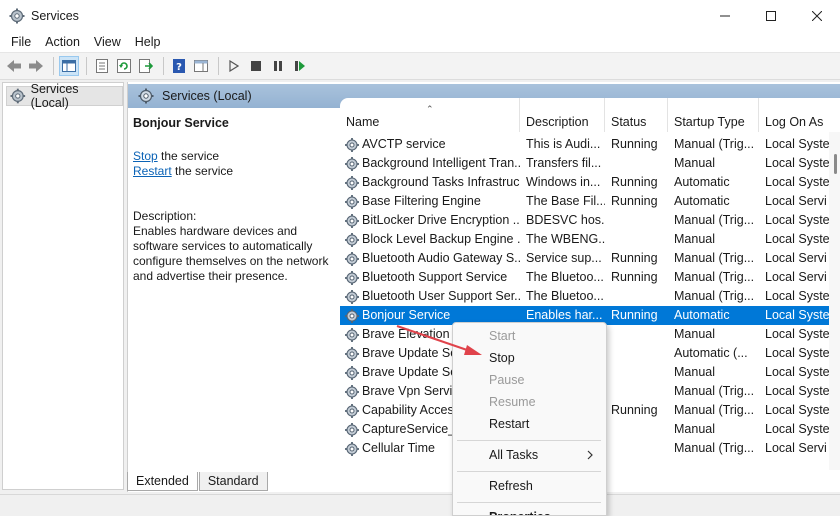  Describe the element at coordinates (529, 511) in the screenshot. I see `context-item-properties: Properties` at that location.